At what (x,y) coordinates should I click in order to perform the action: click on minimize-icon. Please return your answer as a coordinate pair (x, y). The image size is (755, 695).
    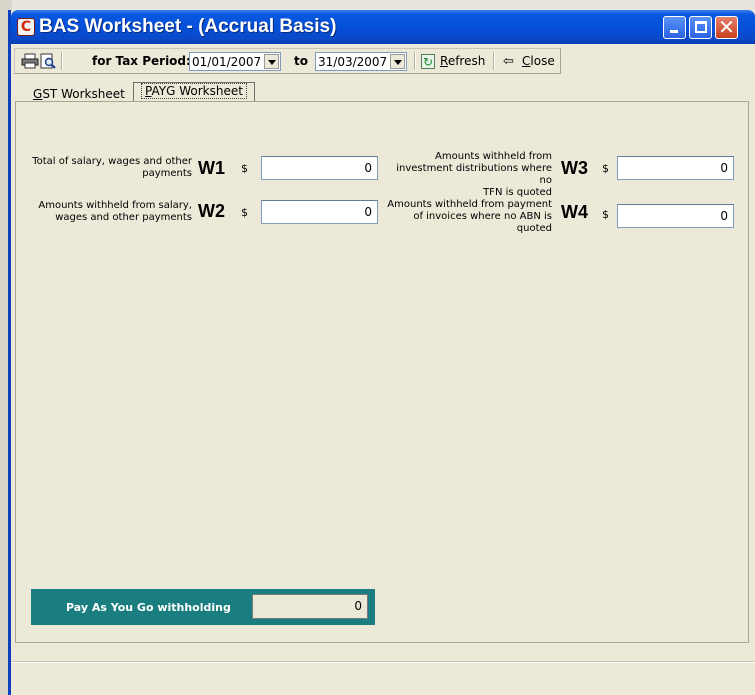
    Looking at the image, I should click on (674, 31).